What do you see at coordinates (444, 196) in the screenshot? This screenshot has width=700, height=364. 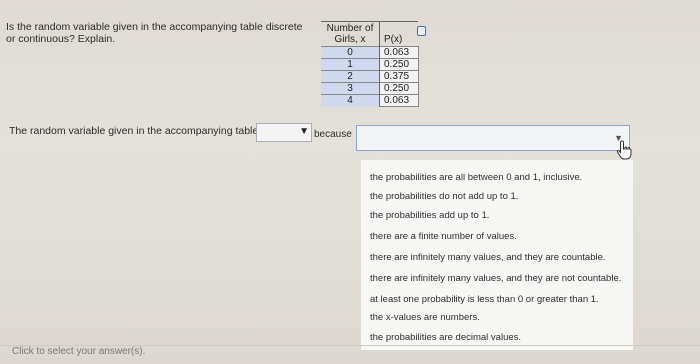 I see `dropdown-option: the probabilities do not add up to 1.` at bounding box center [444, 196].